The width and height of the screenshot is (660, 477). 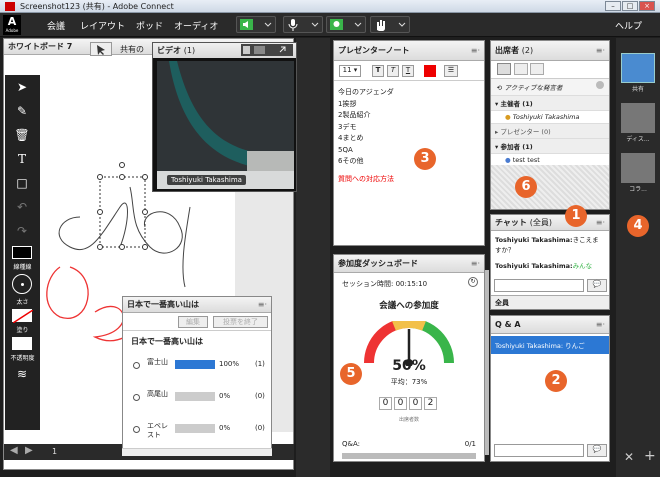 What do you see at coordinates (430, 71) in the screenshot?
I see `text-color-swatch` at bounding box center [430, 71].